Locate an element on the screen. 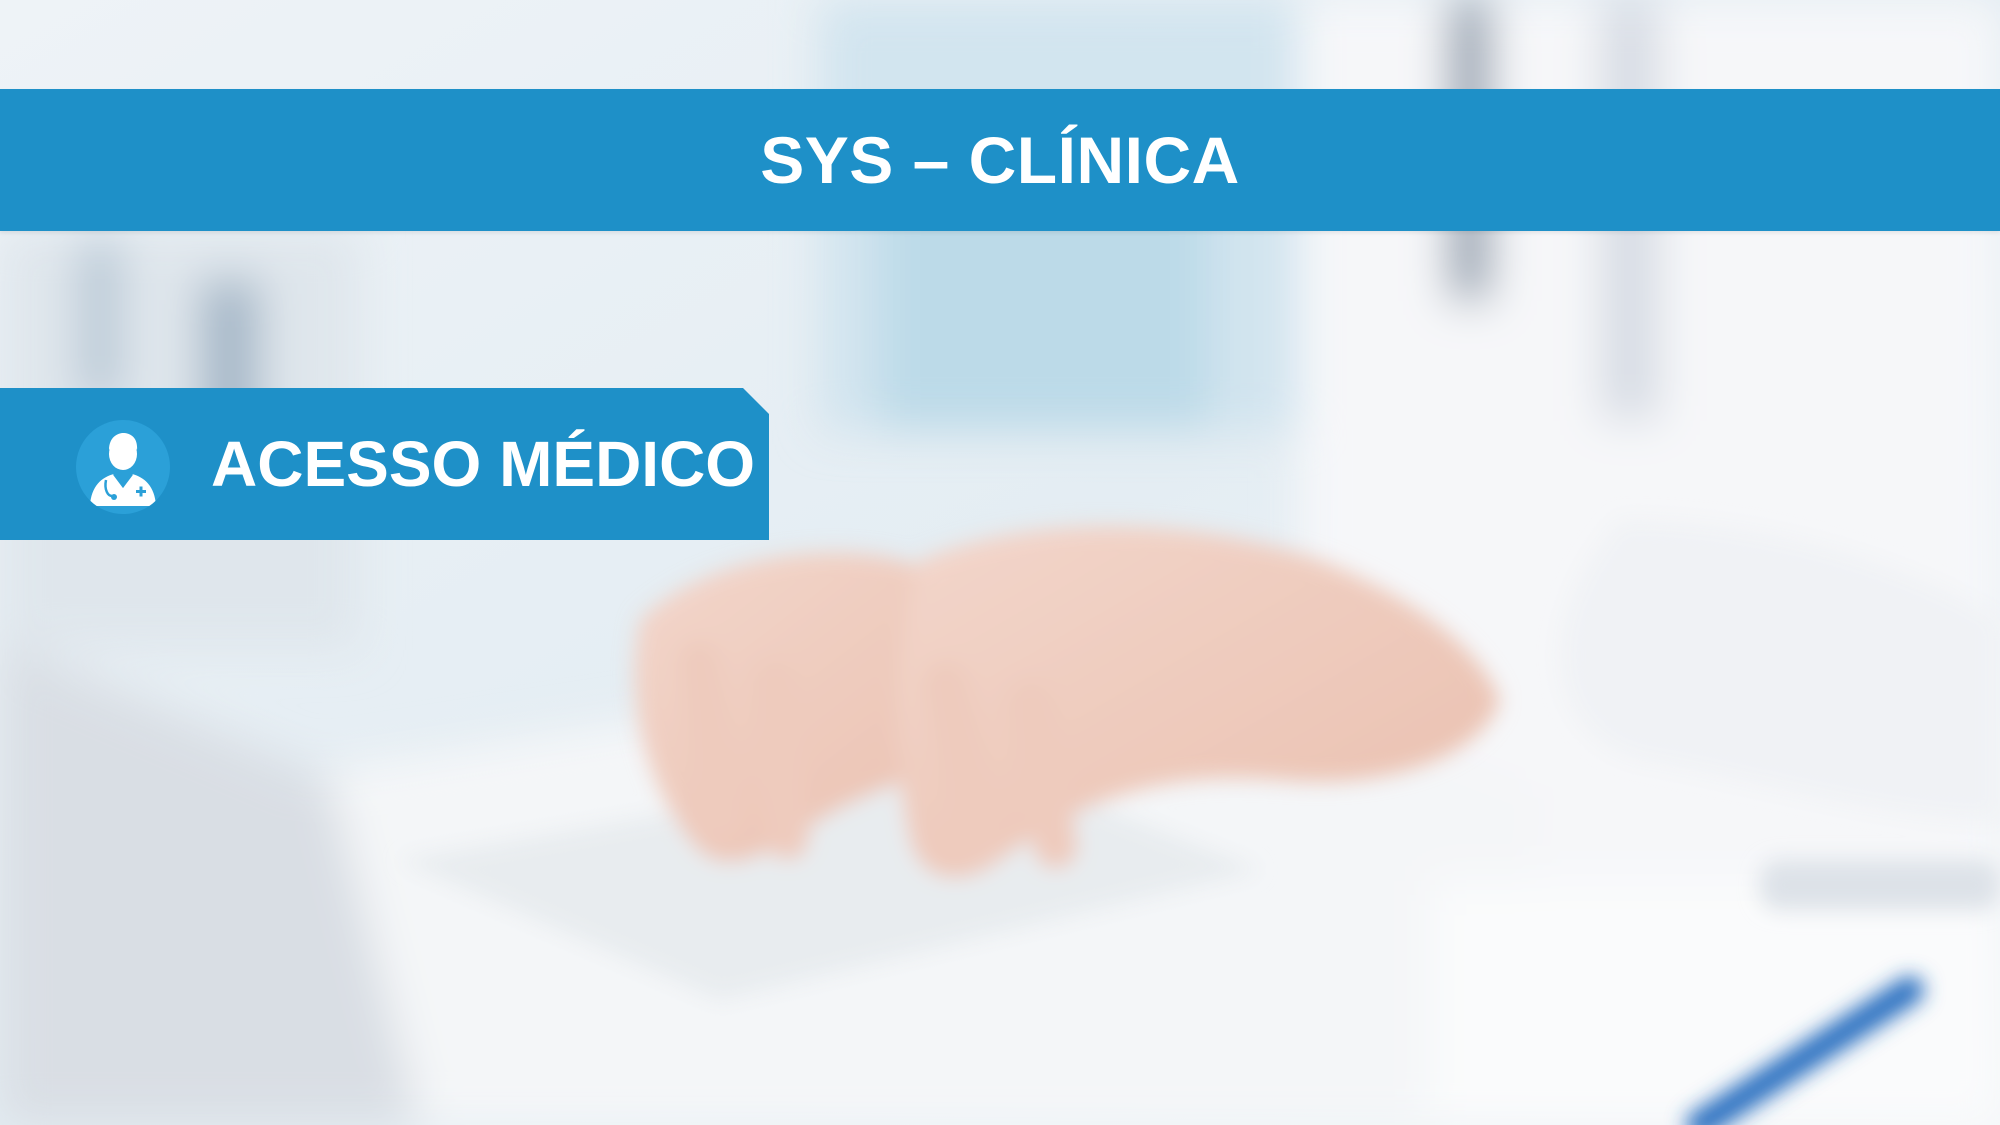 This screenshot has width=2000, height=1125. app-title: SYS – CLÍNICA is located at coordinates (1000, 160).